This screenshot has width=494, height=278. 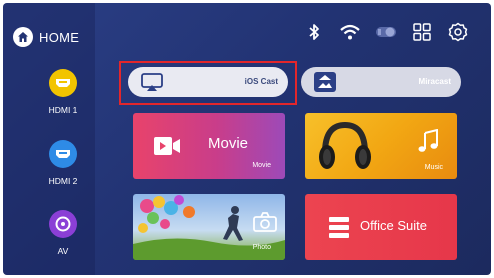 What do you see at coordinates (345, 148) in the screenshot?
I see `headphones-image` at bounding box center [345, 148].